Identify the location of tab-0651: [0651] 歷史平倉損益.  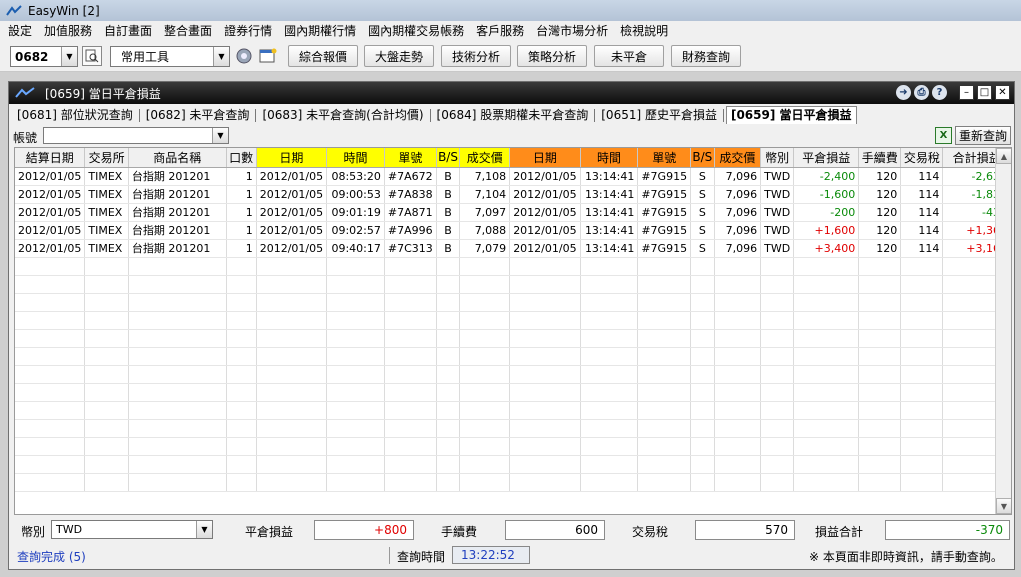
(659, 115).